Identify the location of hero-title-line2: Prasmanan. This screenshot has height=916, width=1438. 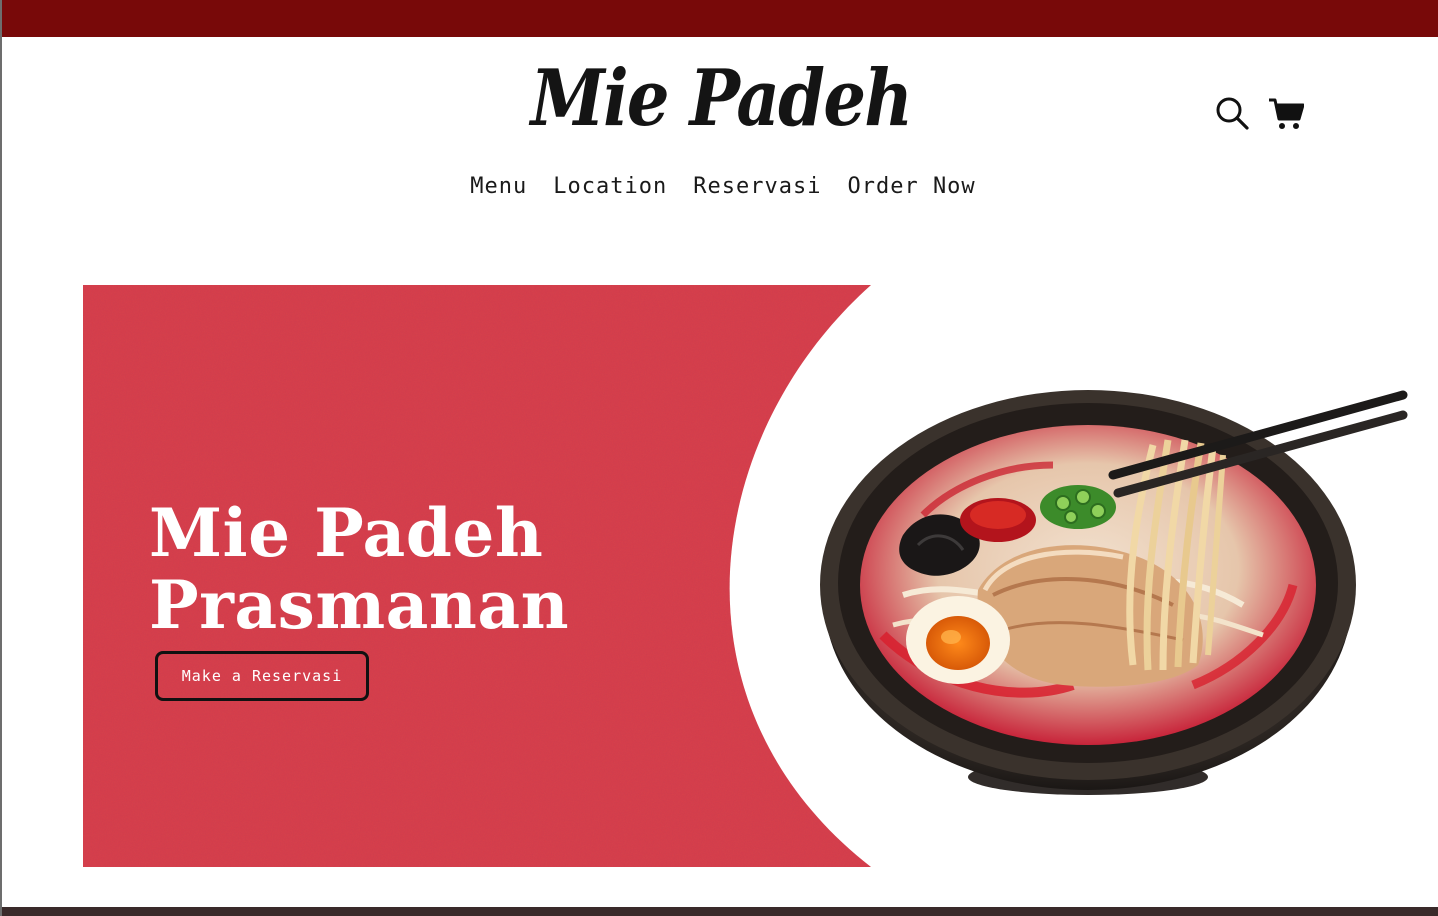
(359, 605).